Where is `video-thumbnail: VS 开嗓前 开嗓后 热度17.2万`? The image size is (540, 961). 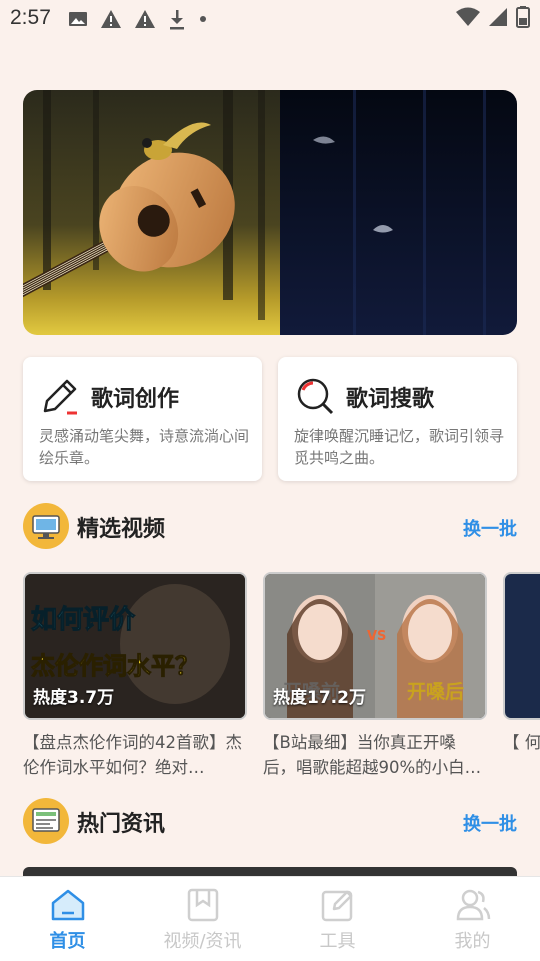
video-thumbnail: VS 开嗓前 开嗓后 热度17.2万 is located at coordinates (375, 646).